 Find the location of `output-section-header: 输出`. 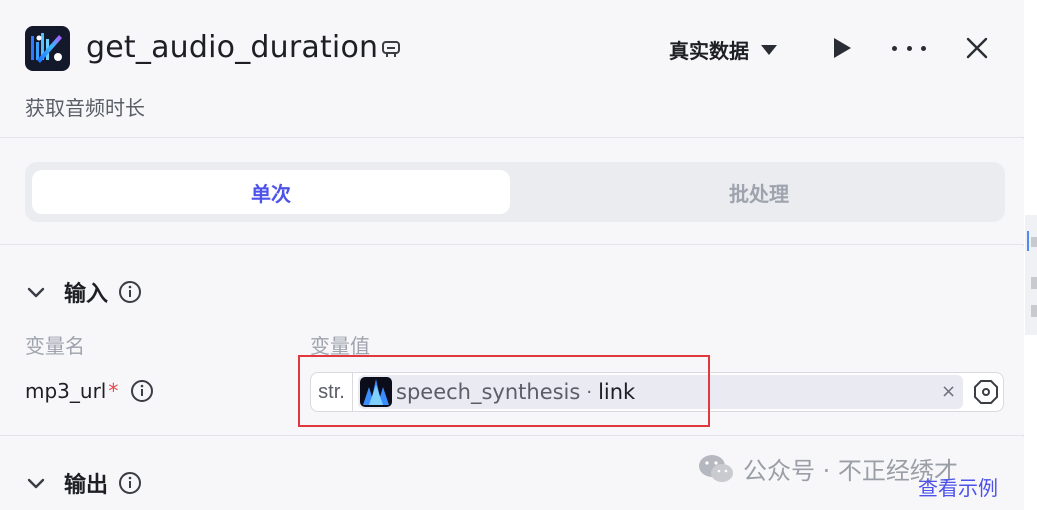

output-section-header: 输出 is located at coordinates (83, 483).